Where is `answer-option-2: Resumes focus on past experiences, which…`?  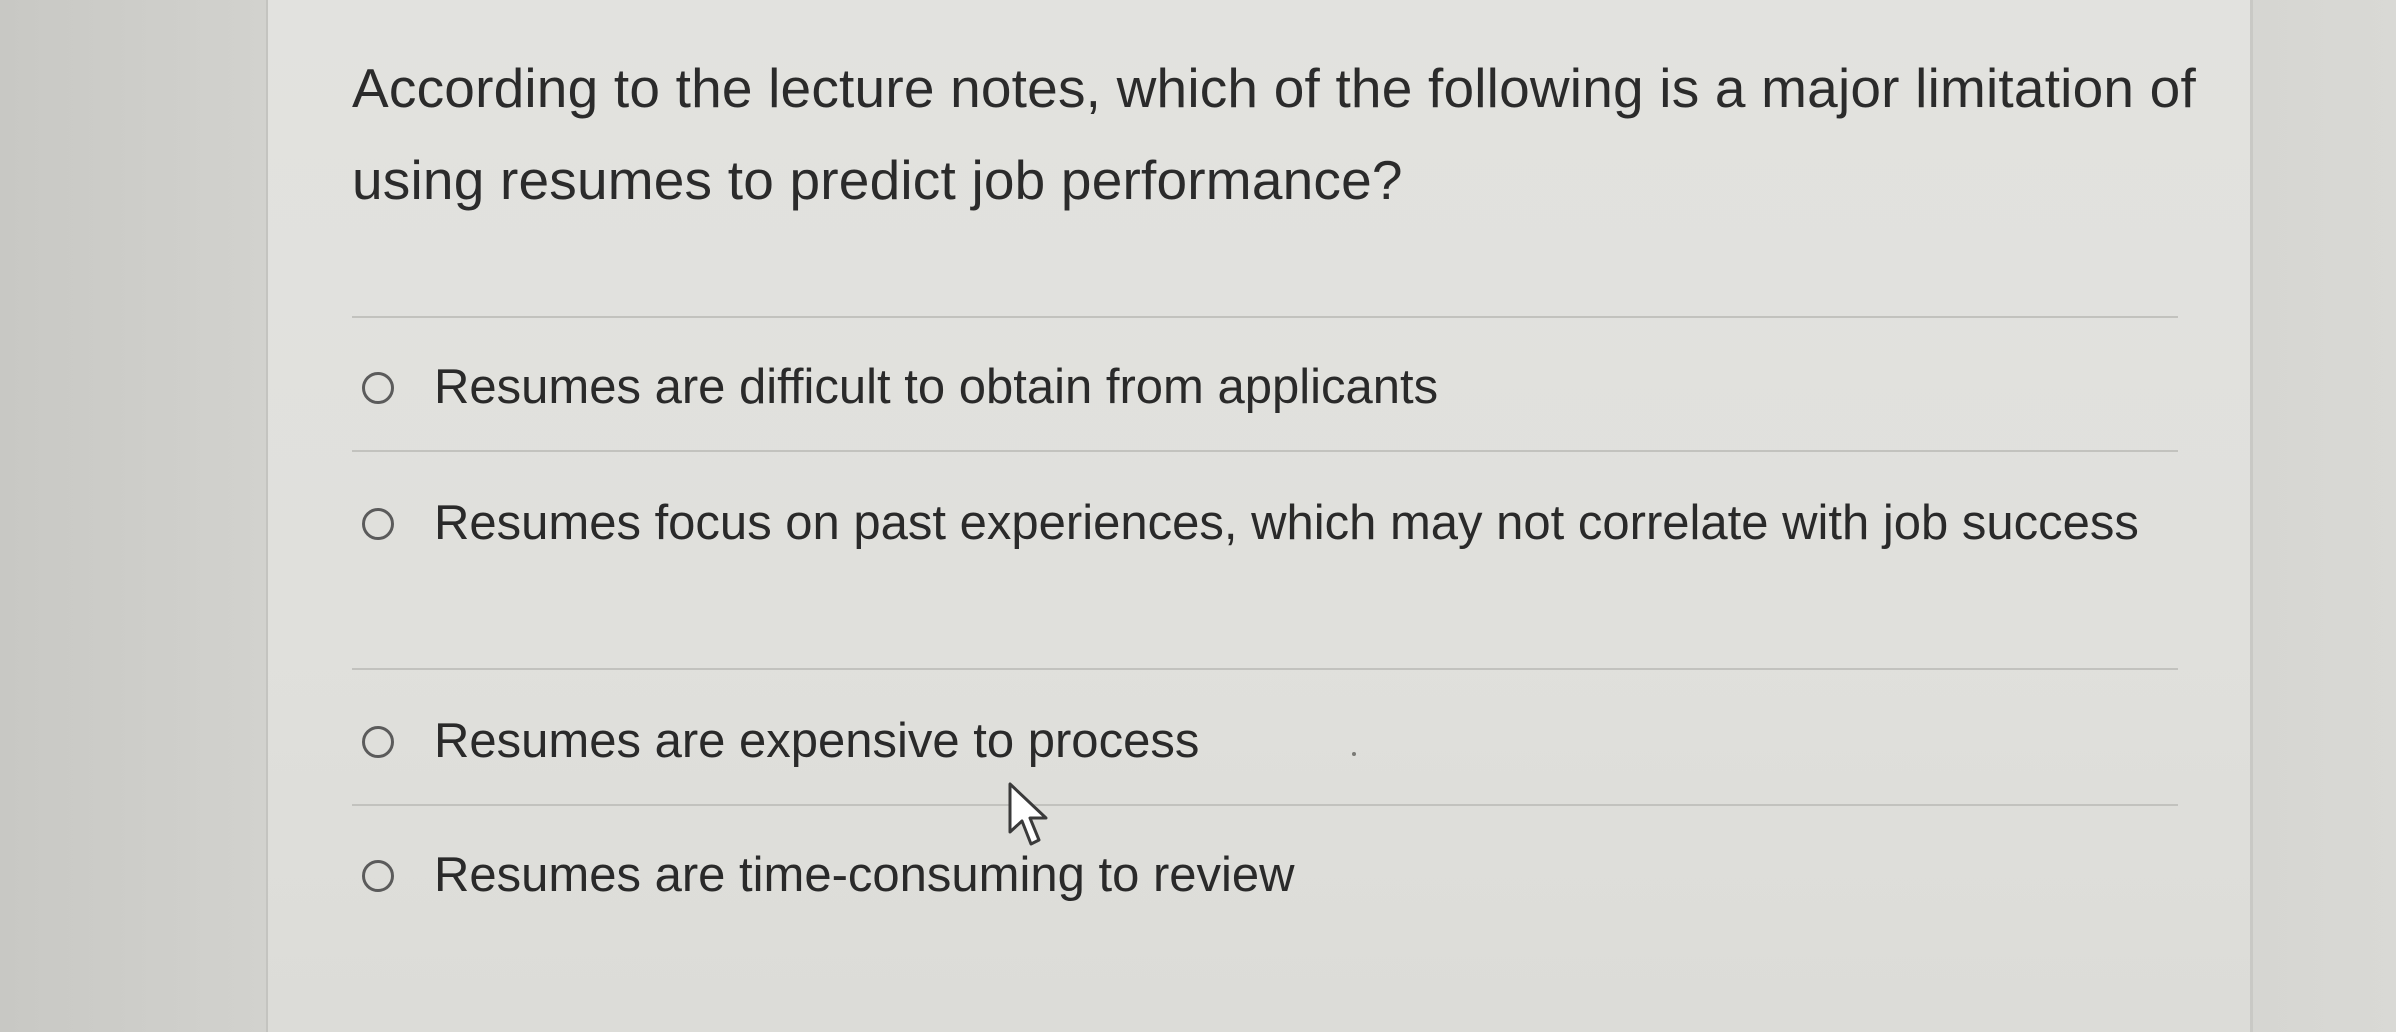
answer-option-2: Resumes focus on past experiences, which… is located at coordinates (1272, 523).